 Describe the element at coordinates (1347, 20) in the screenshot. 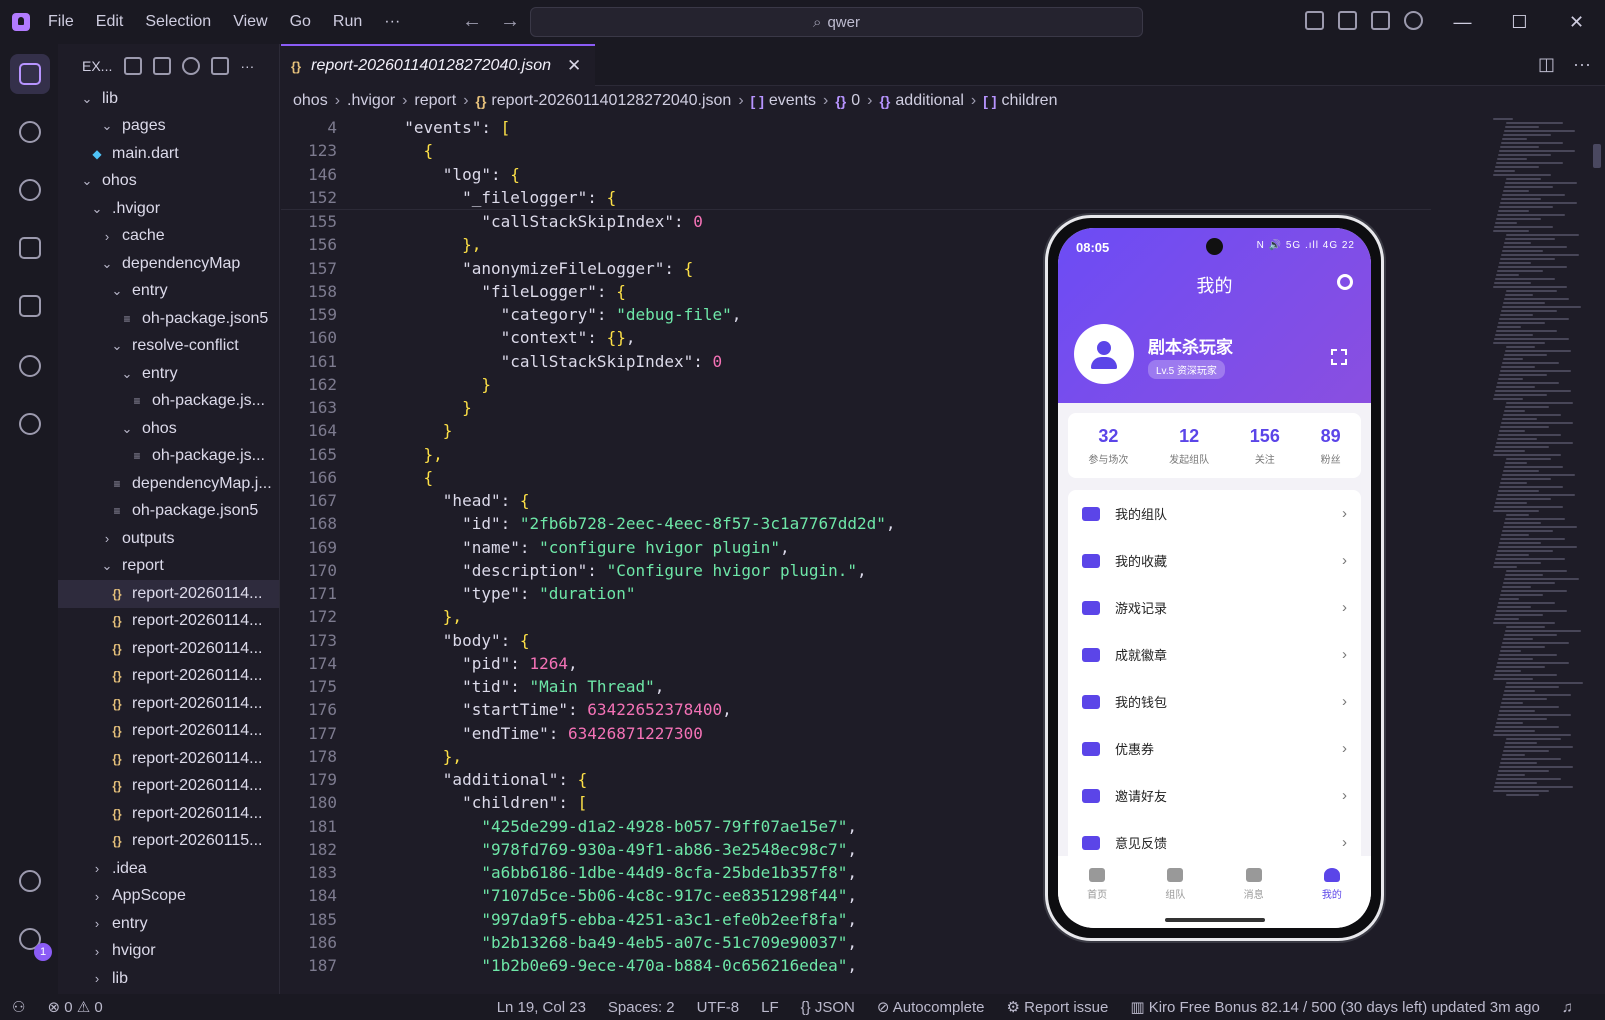

I see `toggle-sidebar-icon` at that location.